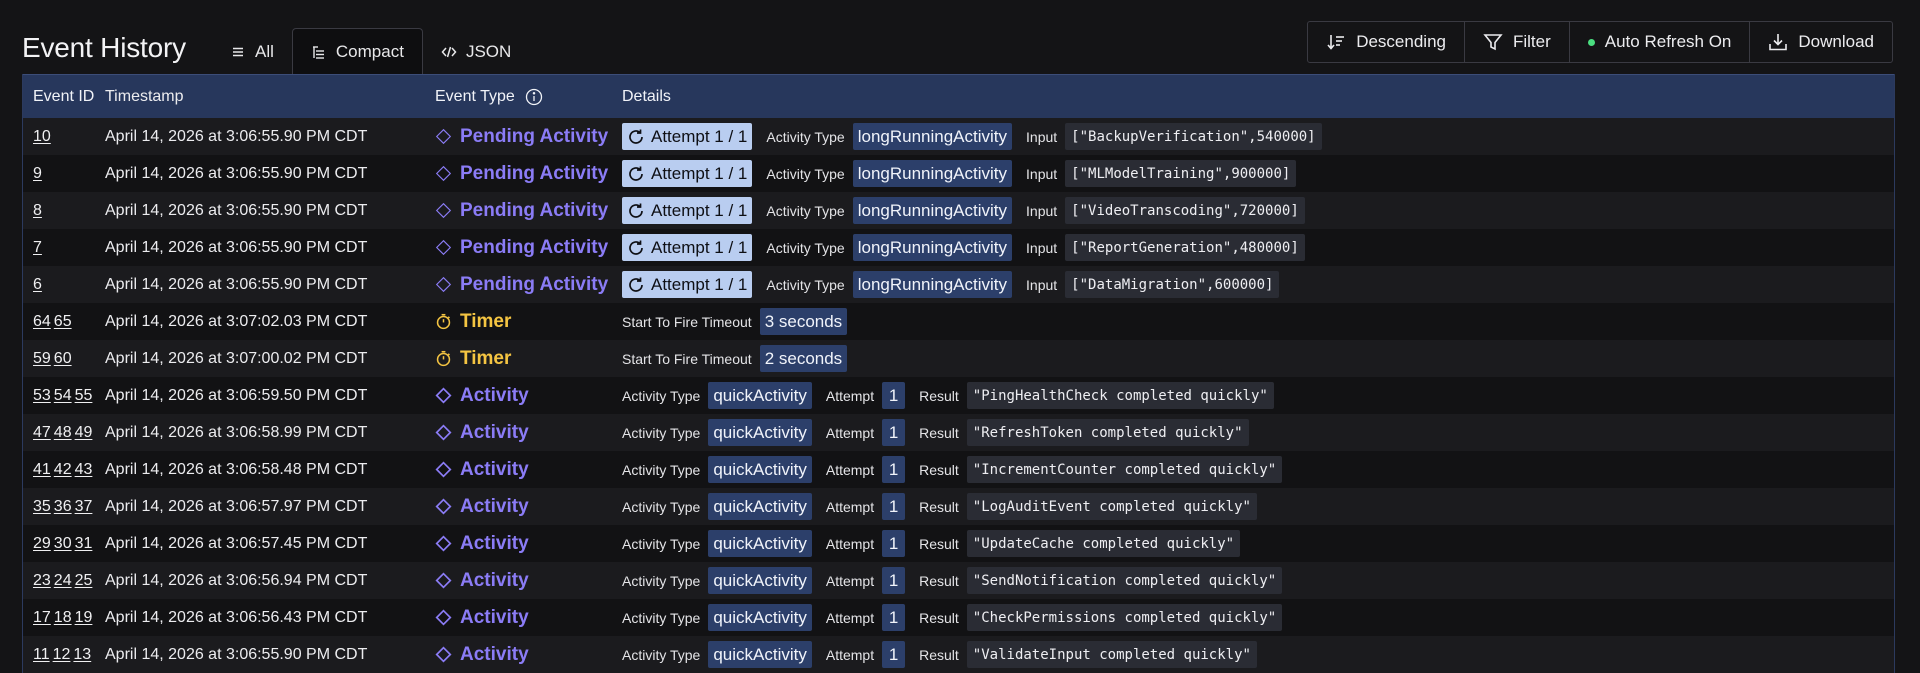 This screenshot has width=1920, height=673. Describe the element at coordinates (41, 654) in the screenshot. I see `event-id-link: 11` at that location.